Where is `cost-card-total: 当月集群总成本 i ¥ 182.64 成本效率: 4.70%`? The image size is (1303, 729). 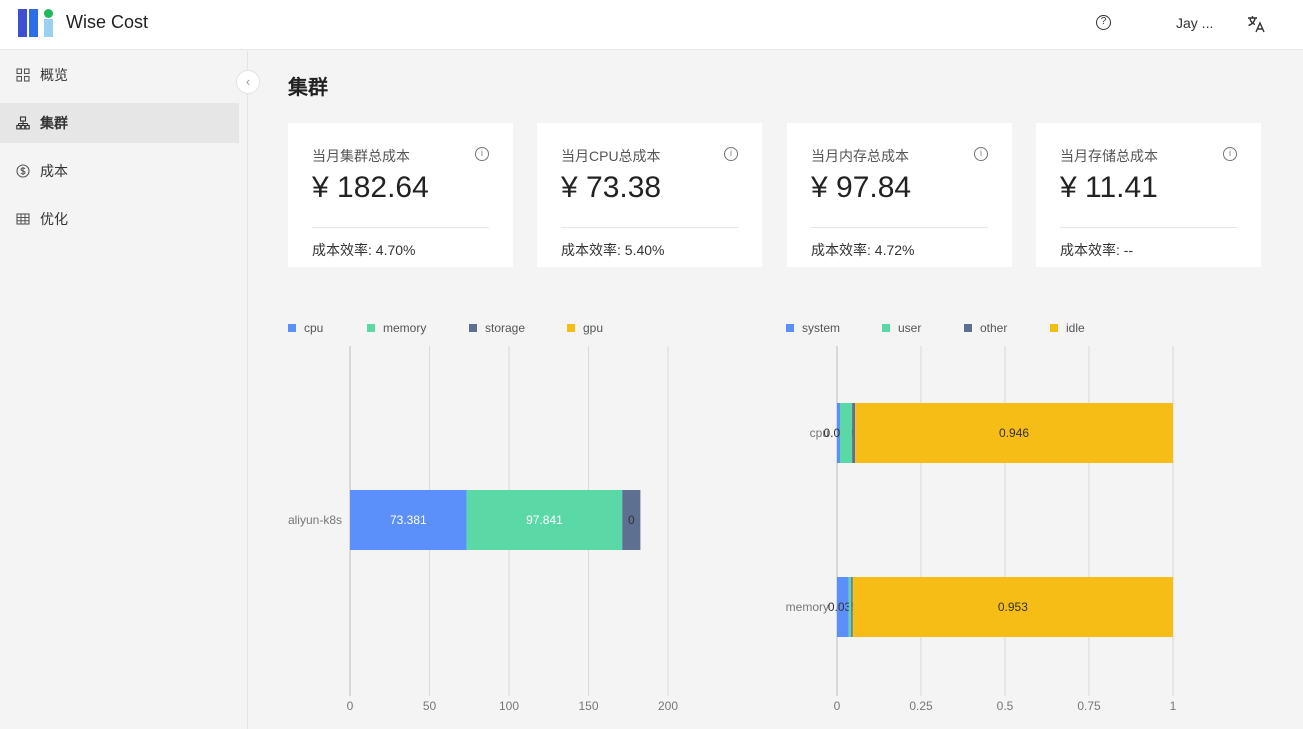 cost-card-total: 当月集群总成本 i ¥ 182.64 成本效率: 4.70% is located at coordinates (400, 195).